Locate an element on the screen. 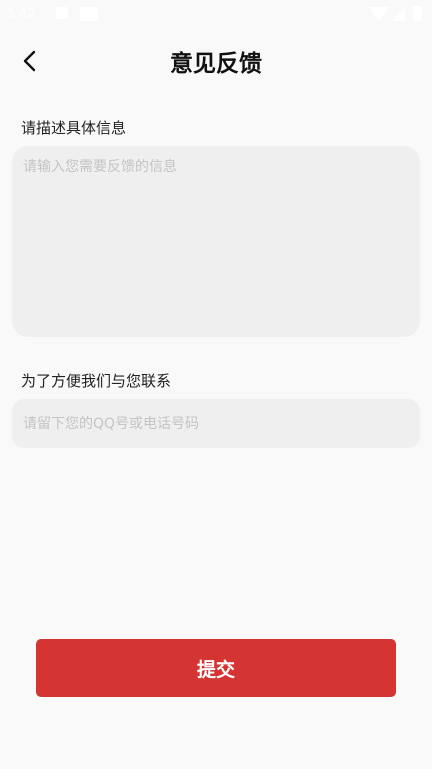 The image size is (432, 769). image-icon is located at coordinates (89, 14).